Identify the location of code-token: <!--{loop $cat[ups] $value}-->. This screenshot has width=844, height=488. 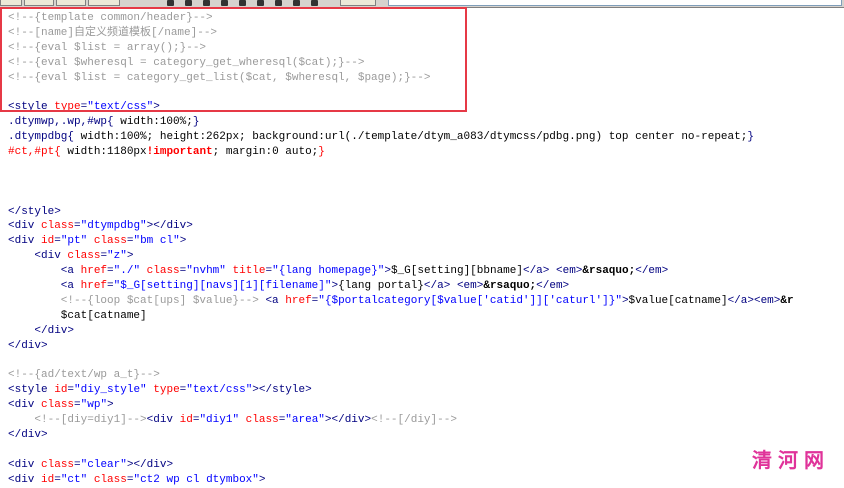
(133, 300).